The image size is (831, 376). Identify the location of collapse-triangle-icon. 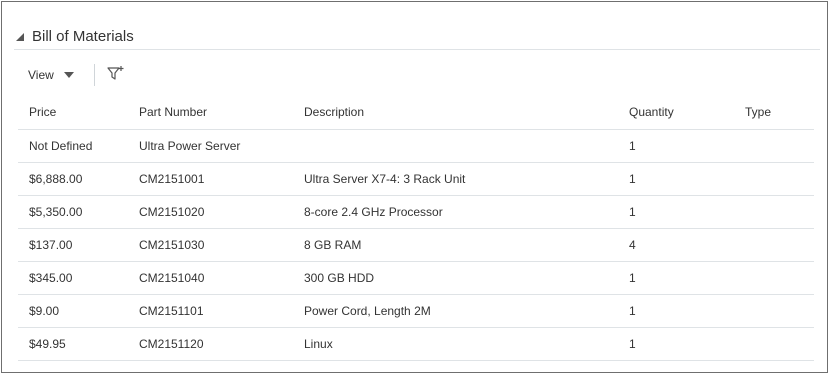
(20, 37).